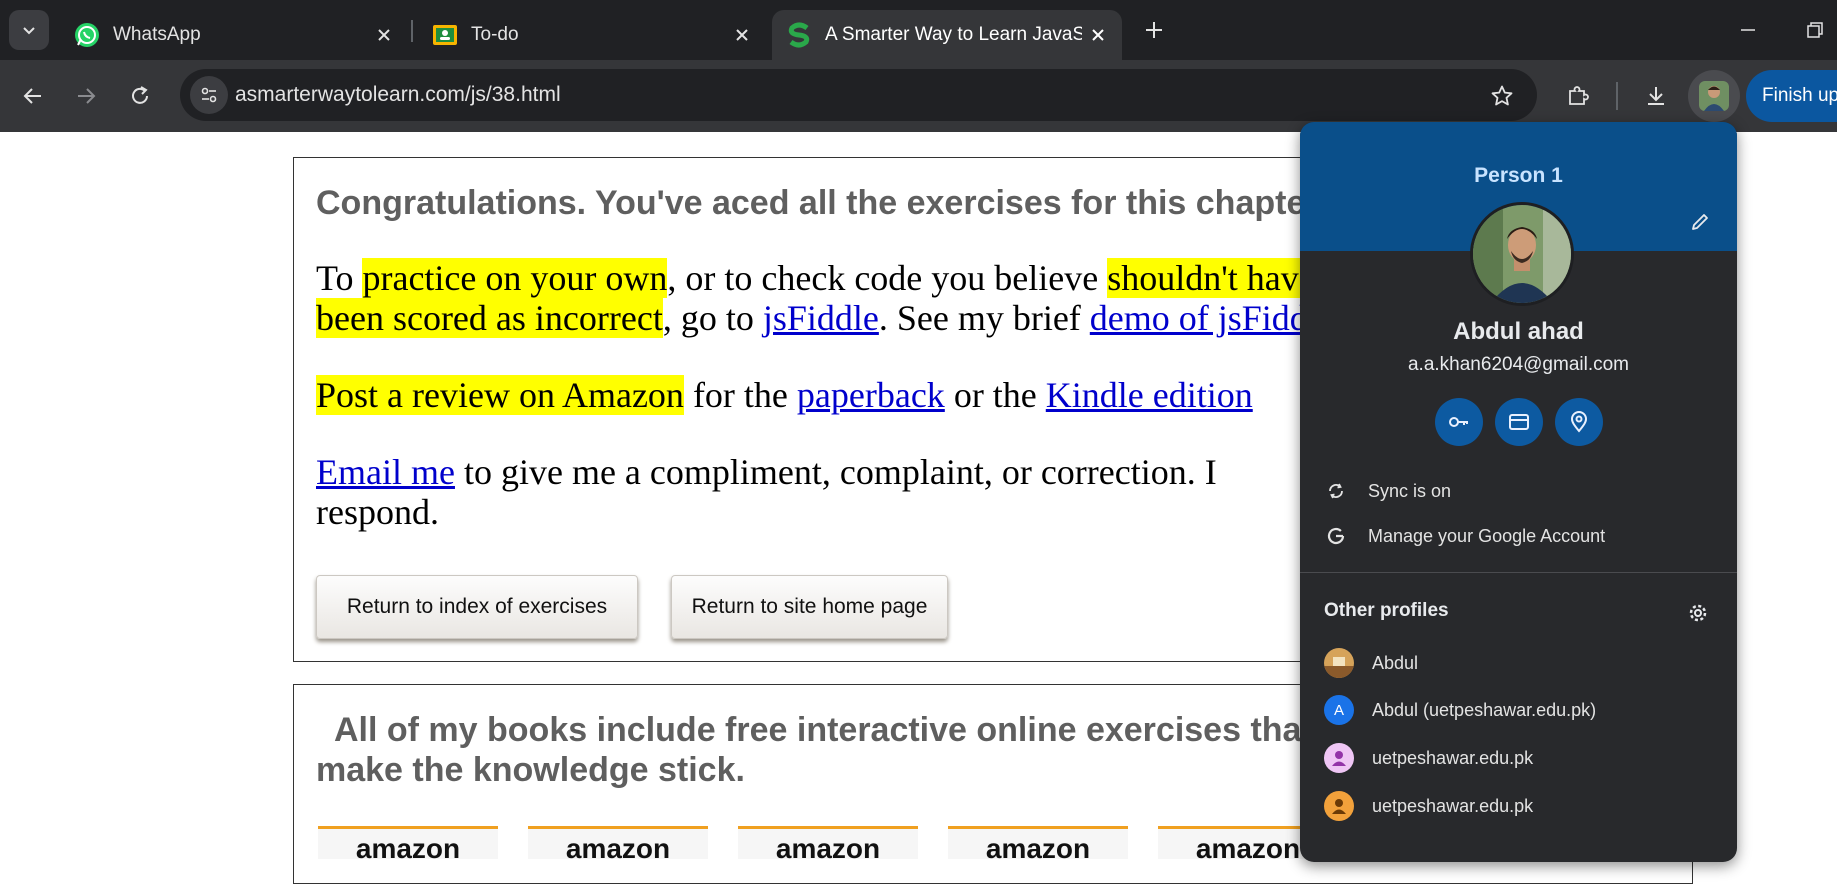 Image resolution: width=1837 pixels, height=884 pixels. What do you see at coordinates (477, 607) in the screenshot?
I see `return-index-button: Return to index of exercises` at bounding box center [477, 607].